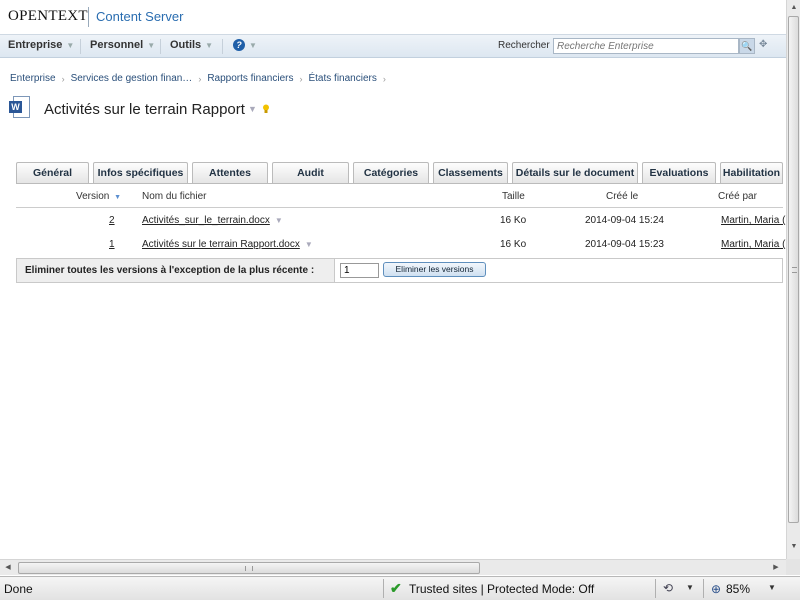 The width and height of the screenshot is (800, 600). What do you see at coordinates (679, 173) in the screenshot?
I see `tab-evaluations: Evaluations` at bounding box center [679, 173].